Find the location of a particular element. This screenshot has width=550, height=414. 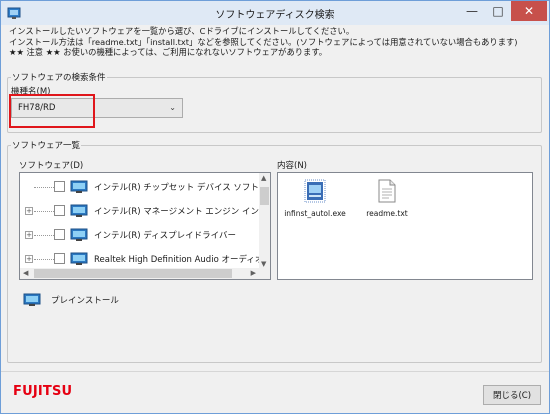

chevron-down-icon: ⌄ is located at coordinates (172, 107).